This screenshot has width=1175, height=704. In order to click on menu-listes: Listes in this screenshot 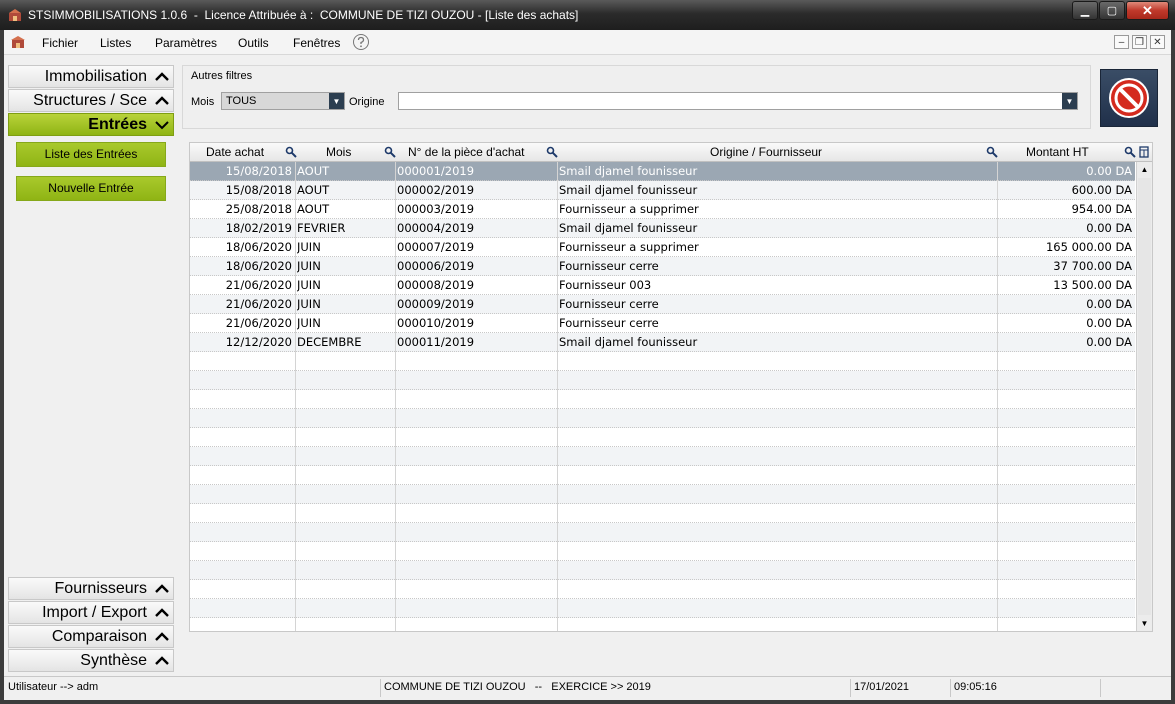, I will do `click(115, 43)`.